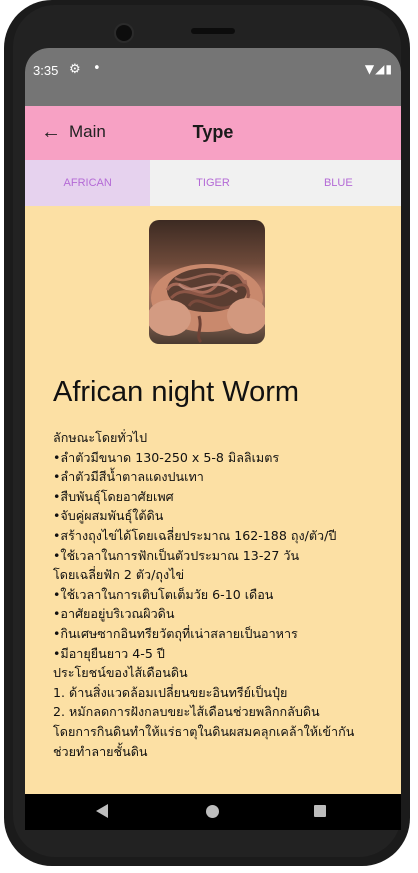  What do you see at coordinates (370, 69) in the screenshot?
I see `wifi-icon: ▼` at bounding box center [370, 69].